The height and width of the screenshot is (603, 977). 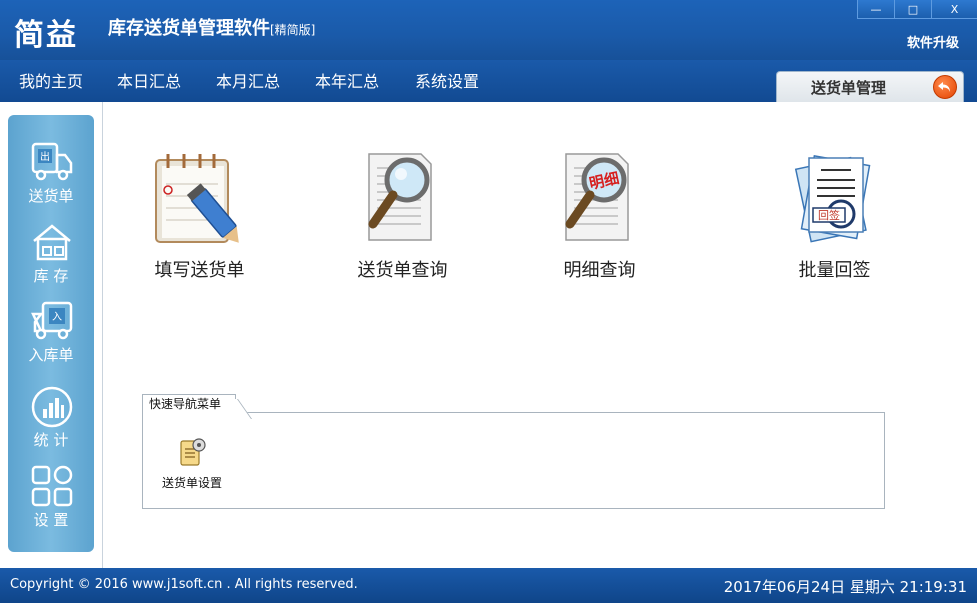 I want to click on app-title: 库存送货单管理软件[精简版], so click(x=211, y=27).